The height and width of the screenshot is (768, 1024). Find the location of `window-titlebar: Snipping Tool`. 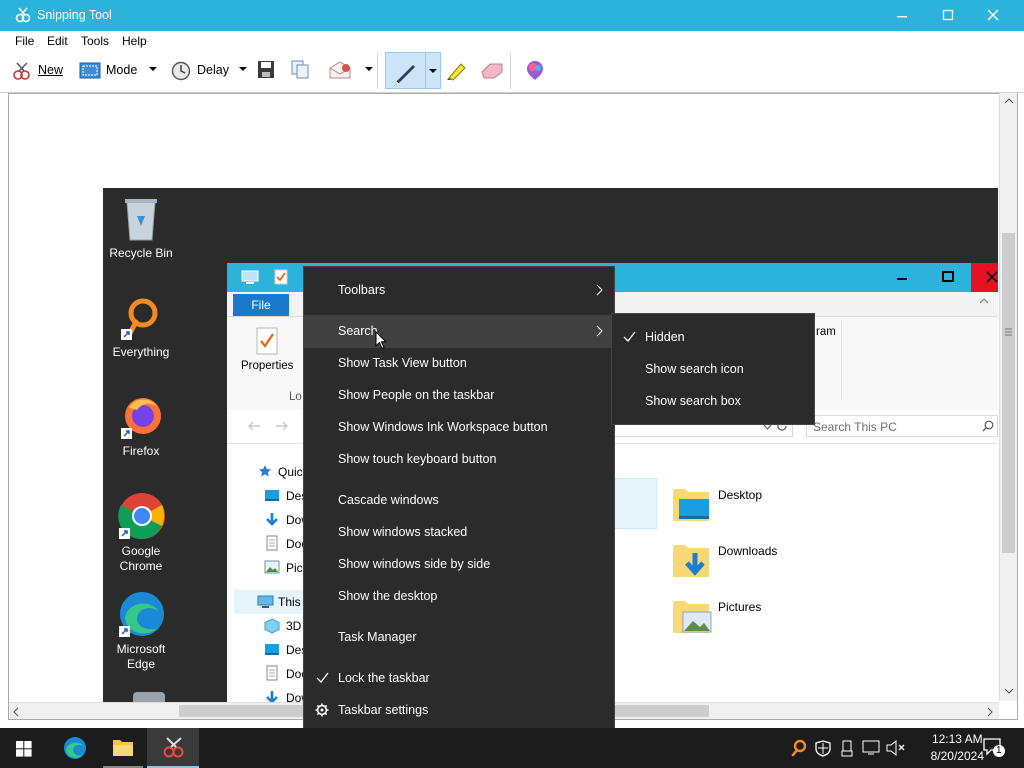

window-titlebar: Snipping Tool is located at coordinates (512, 15).